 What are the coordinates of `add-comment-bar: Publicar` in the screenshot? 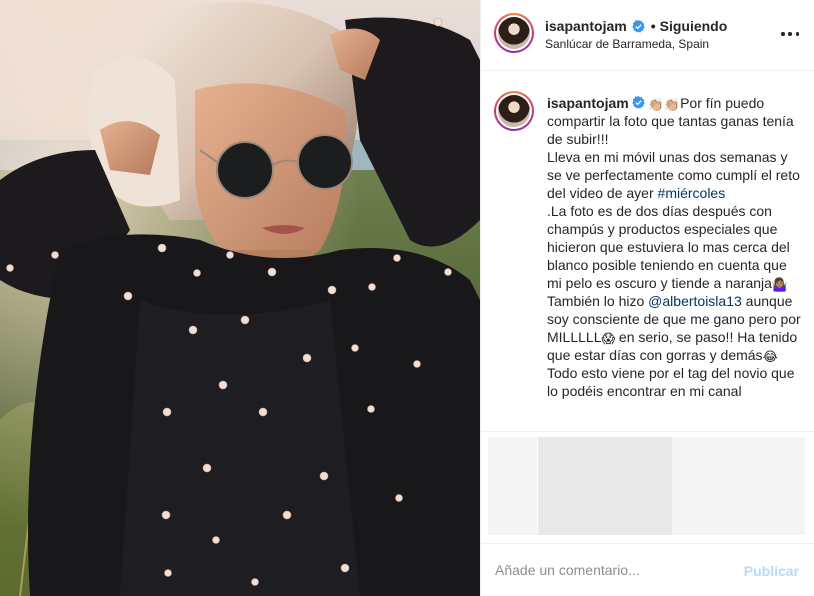 It's located at (647, 569).